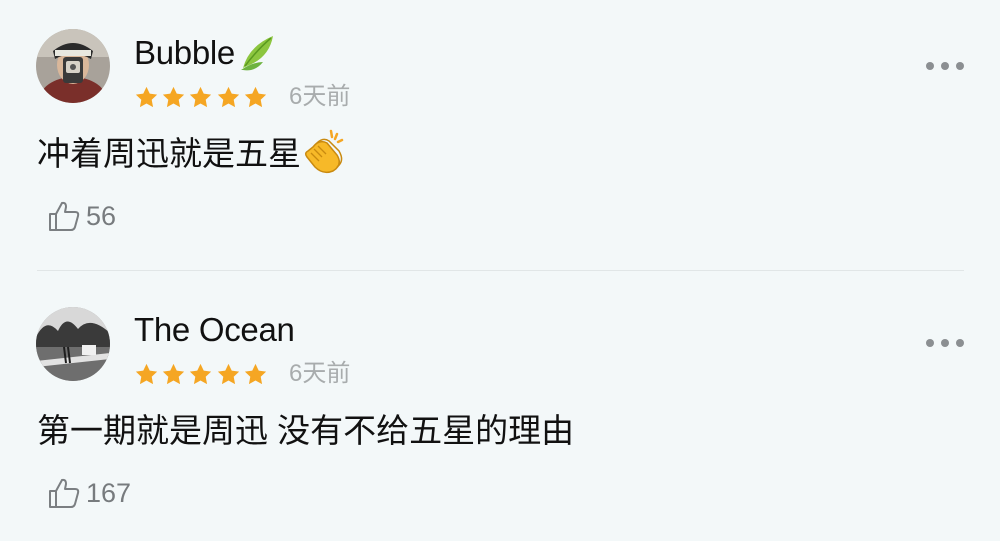 The height and width of the screenshot is (541, 1000). Describe the element at coordinates (81, 216) in the screenshot. I see `like-button: 56` at that location.